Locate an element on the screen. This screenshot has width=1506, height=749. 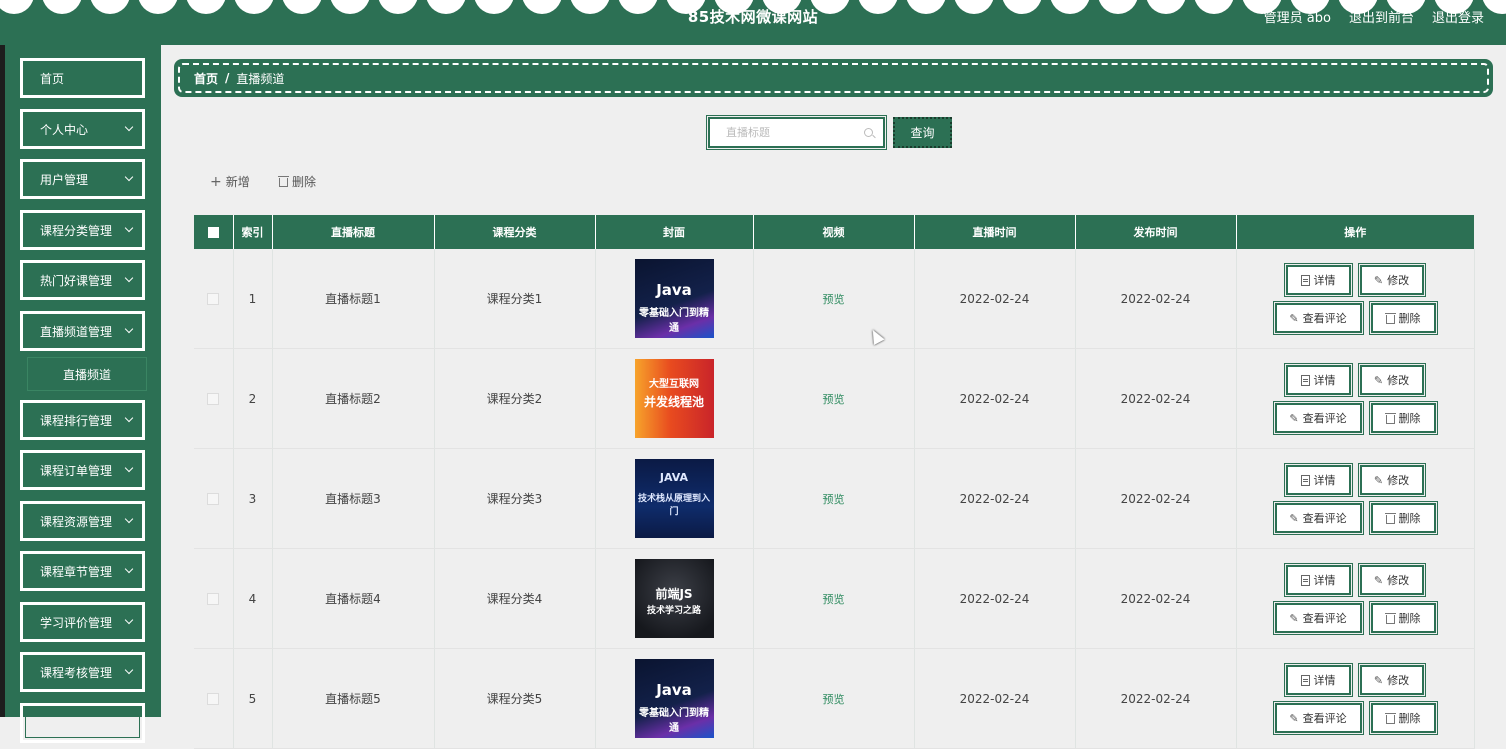
index-cell: 1 is located at coordinates (253, 299).